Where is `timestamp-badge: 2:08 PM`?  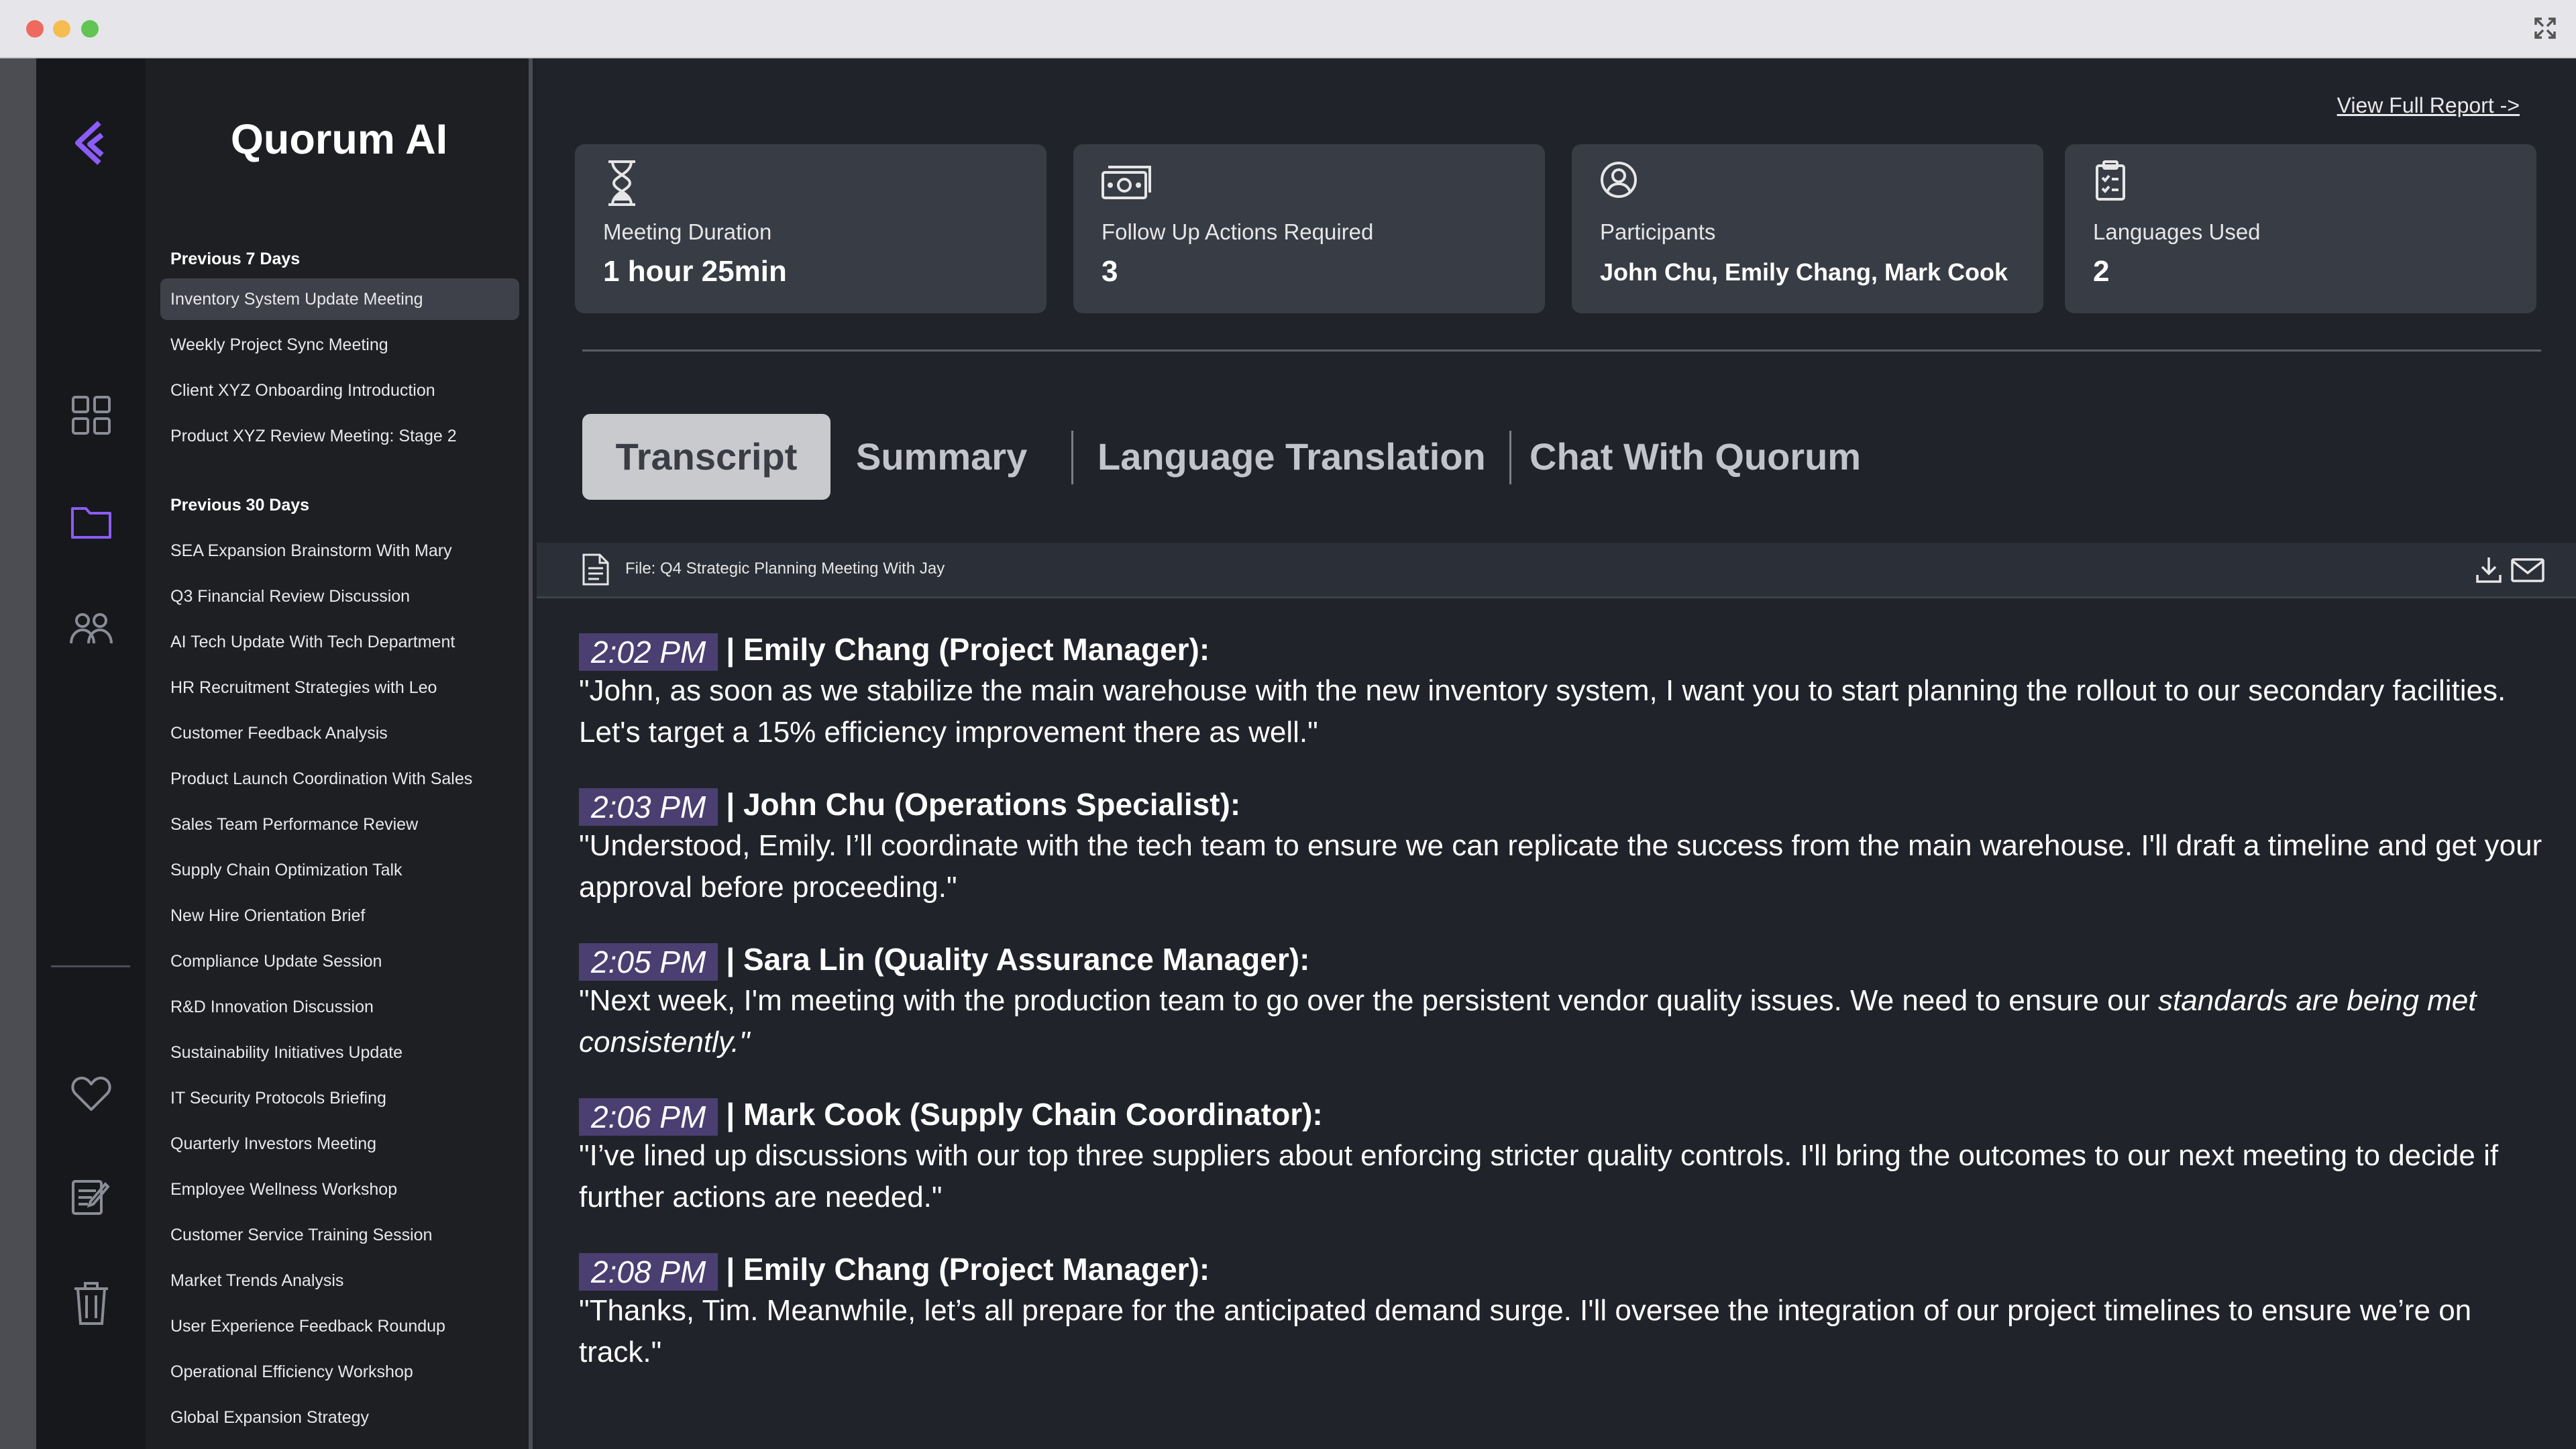 timestamp-badge: 2:08 PM is located at coordinates (648, 1271).